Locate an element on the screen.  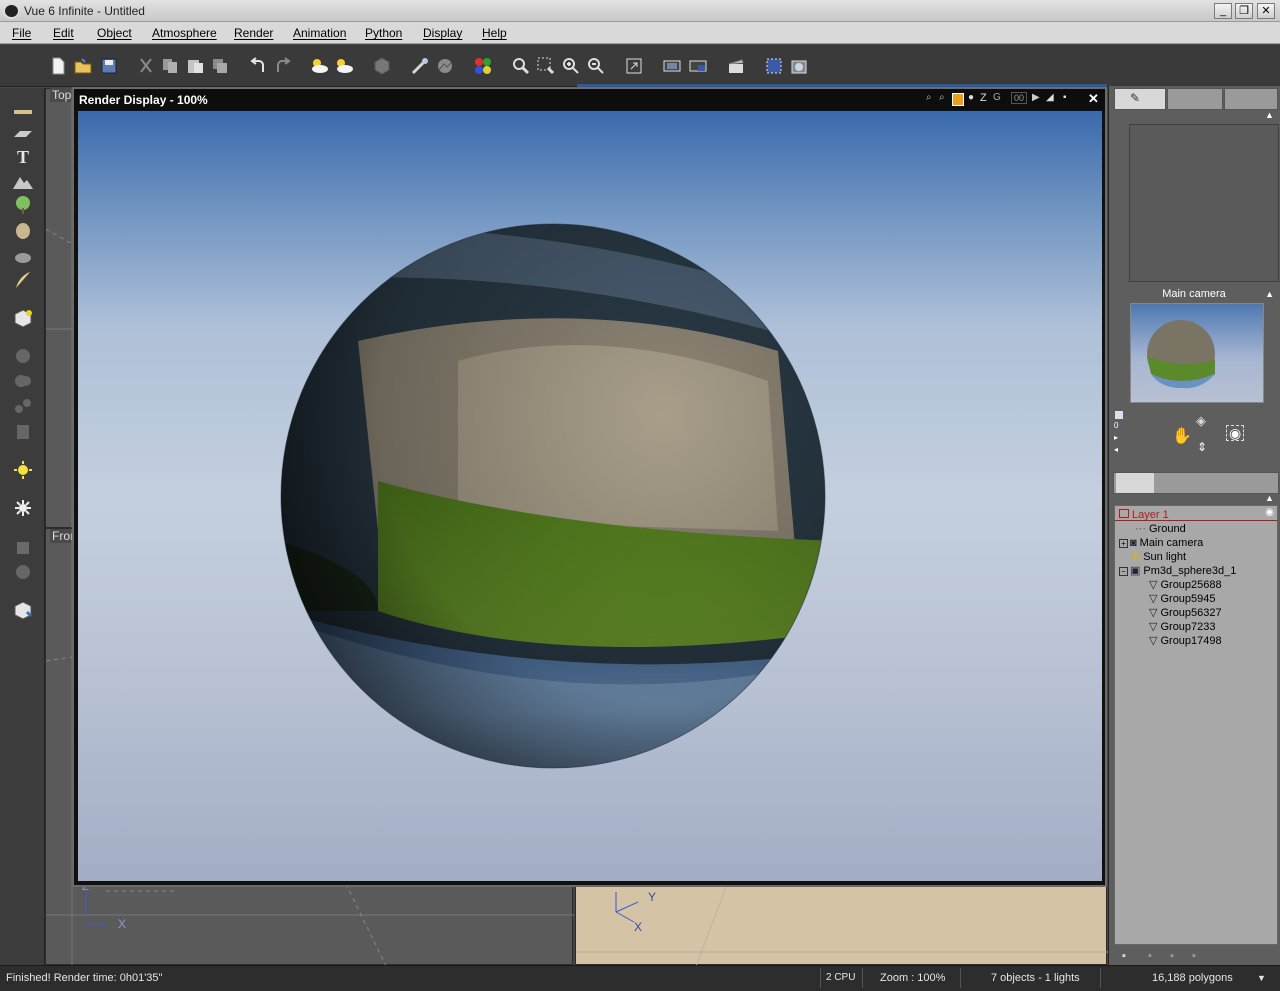
tree-row-group: ▽ Group5945 is located at coordinates (1182, 599).